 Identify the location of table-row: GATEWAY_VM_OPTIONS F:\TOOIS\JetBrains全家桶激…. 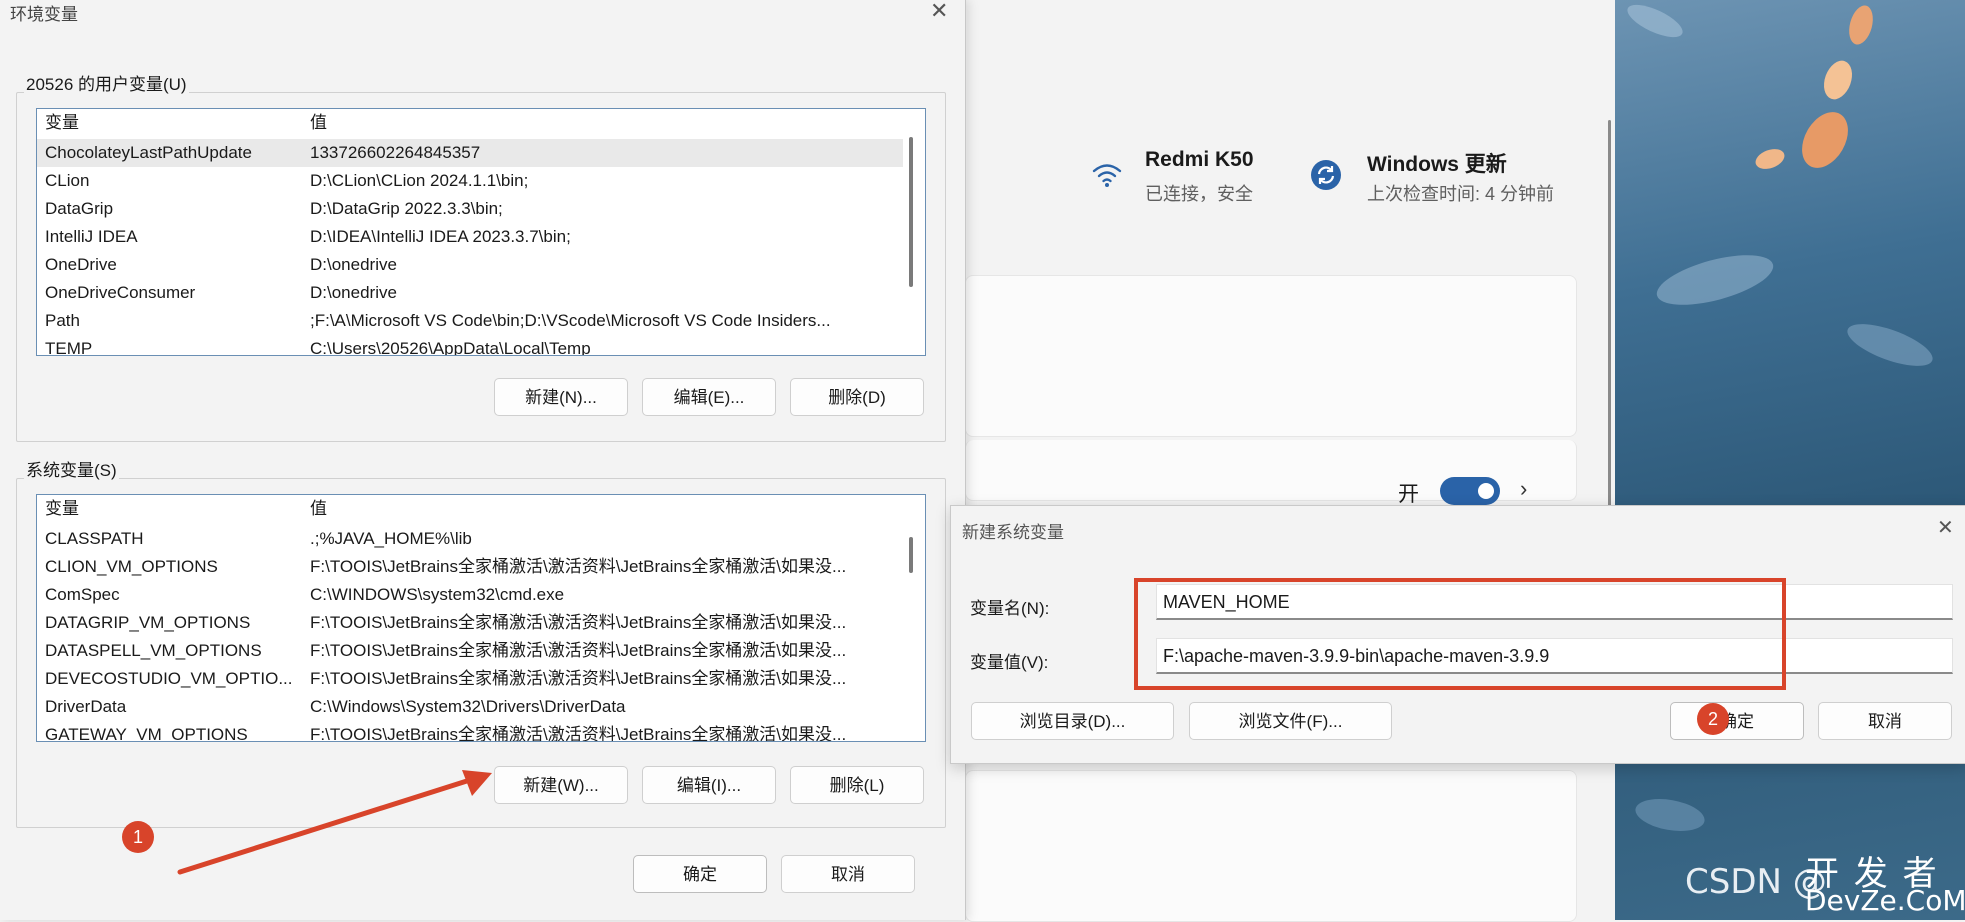
(470, 731).